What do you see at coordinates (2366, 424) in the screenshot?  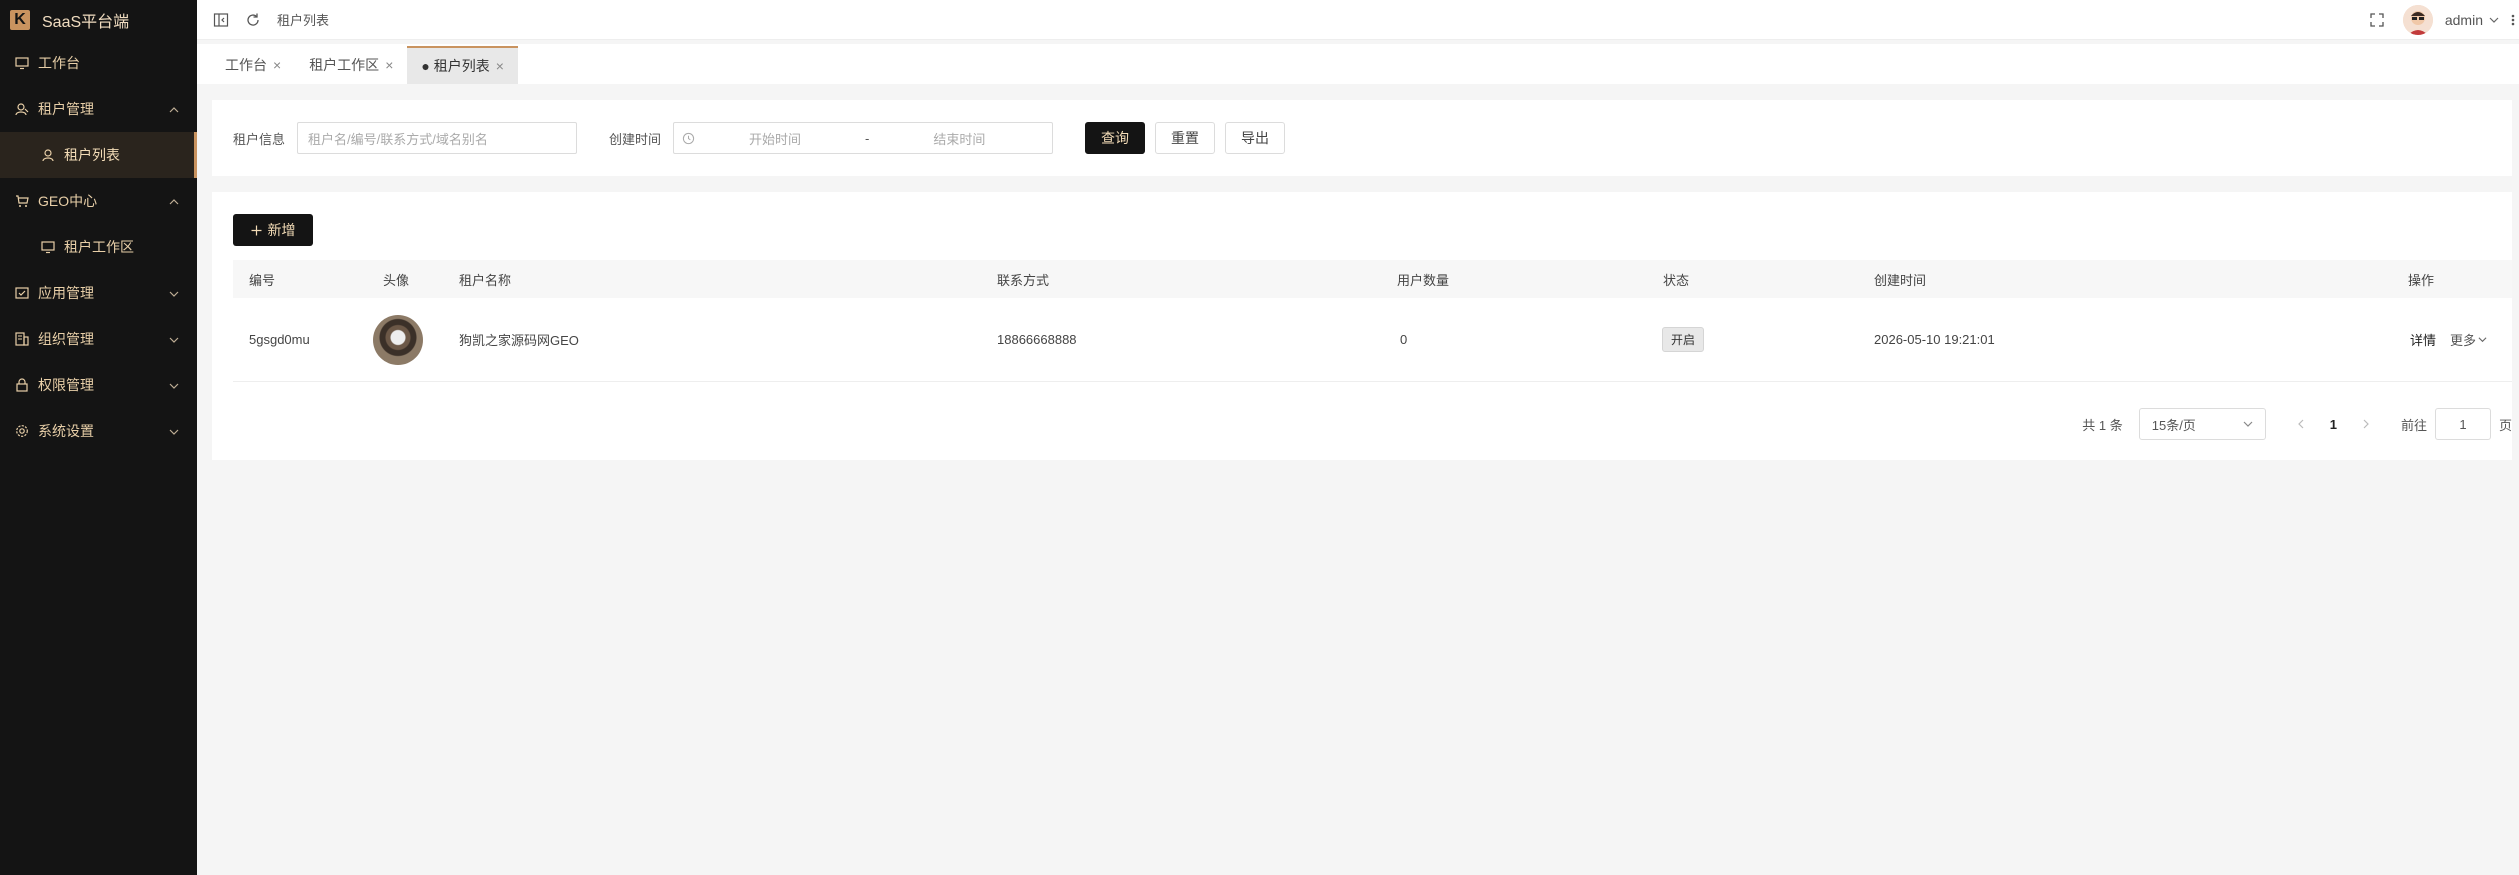 I see `next-page-icon` at bounding box center [2366, 424].